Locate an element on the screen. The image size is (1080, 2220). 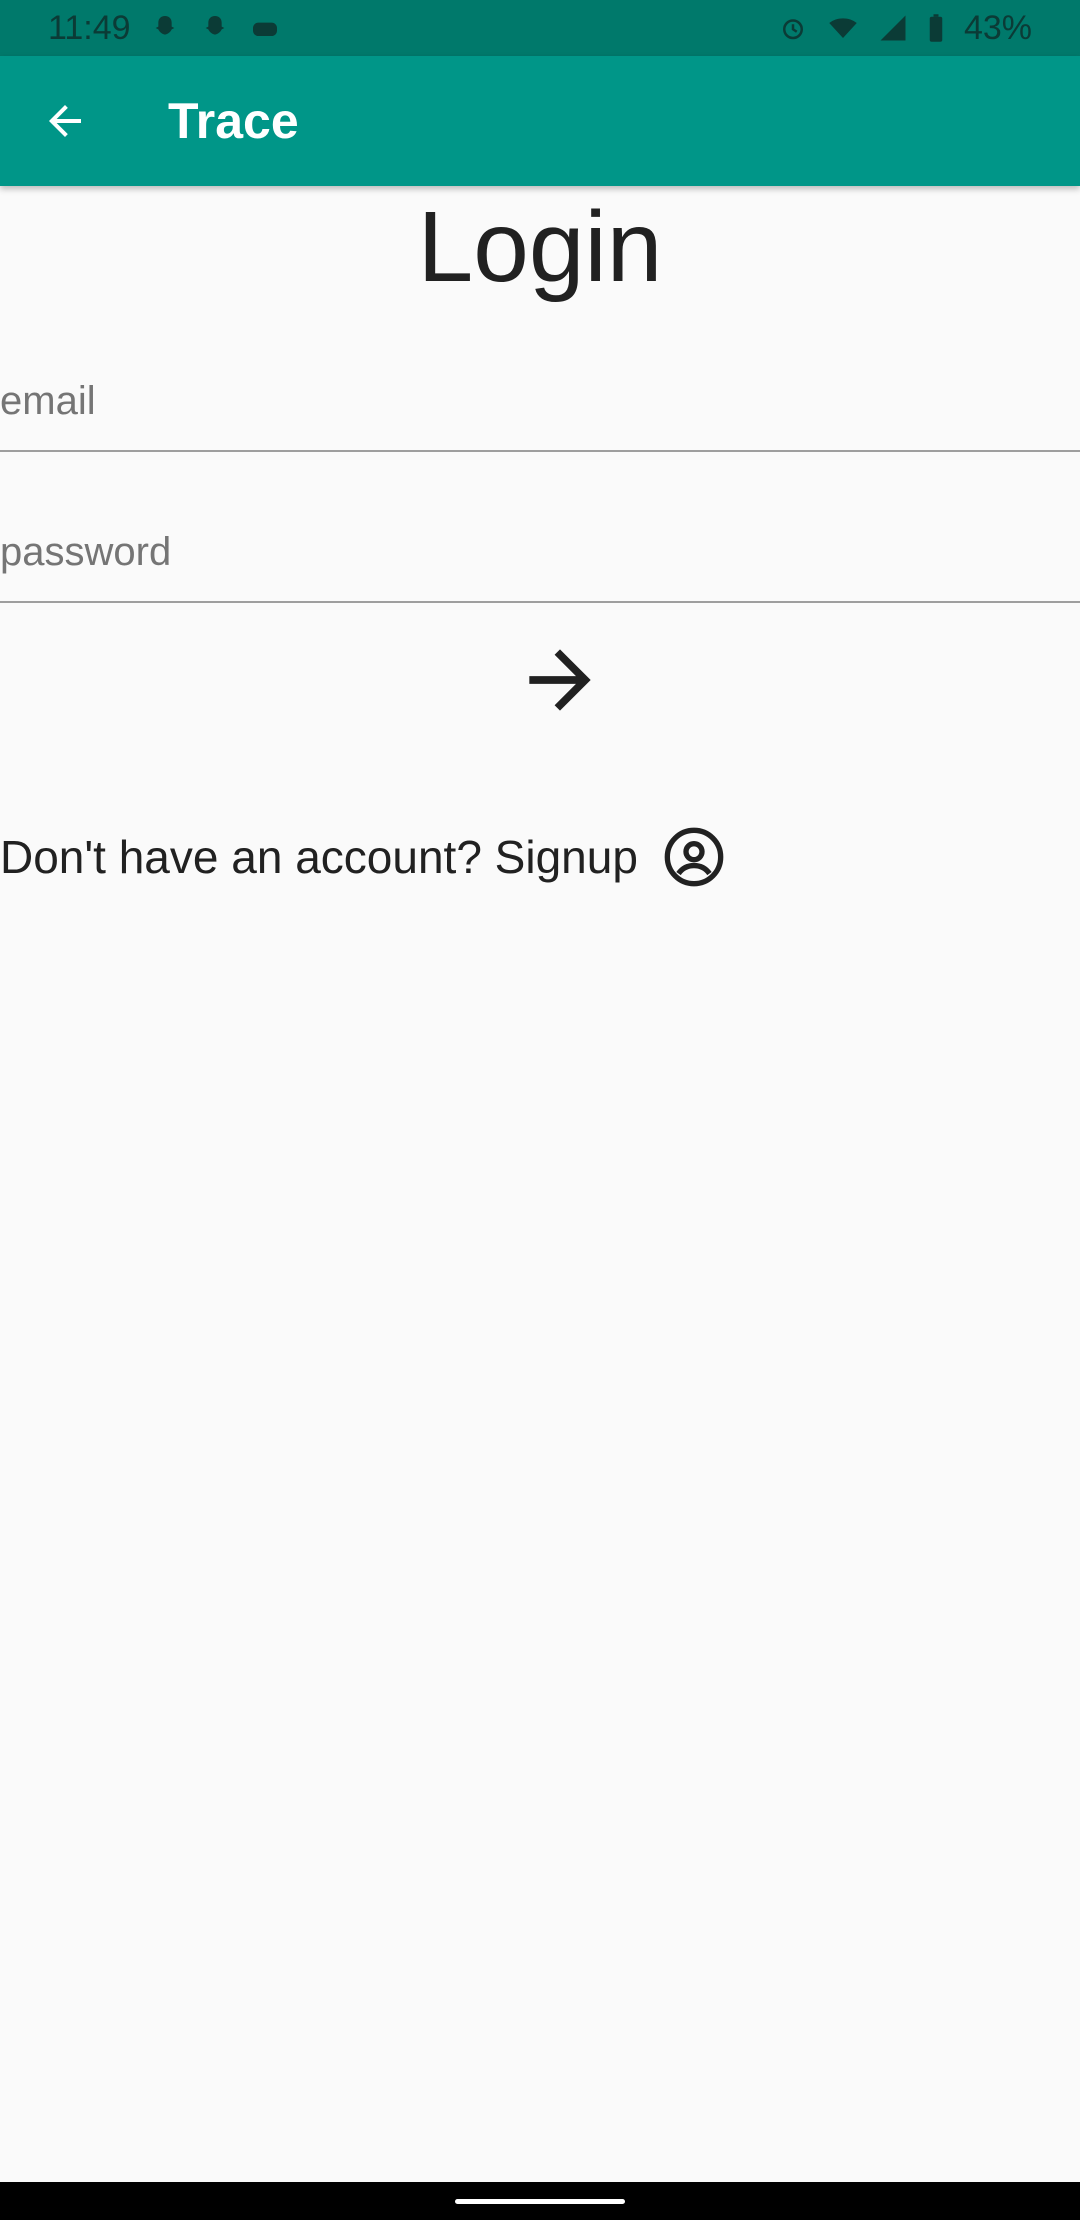
app-bar: Trace is located at coordinates (540, 121).